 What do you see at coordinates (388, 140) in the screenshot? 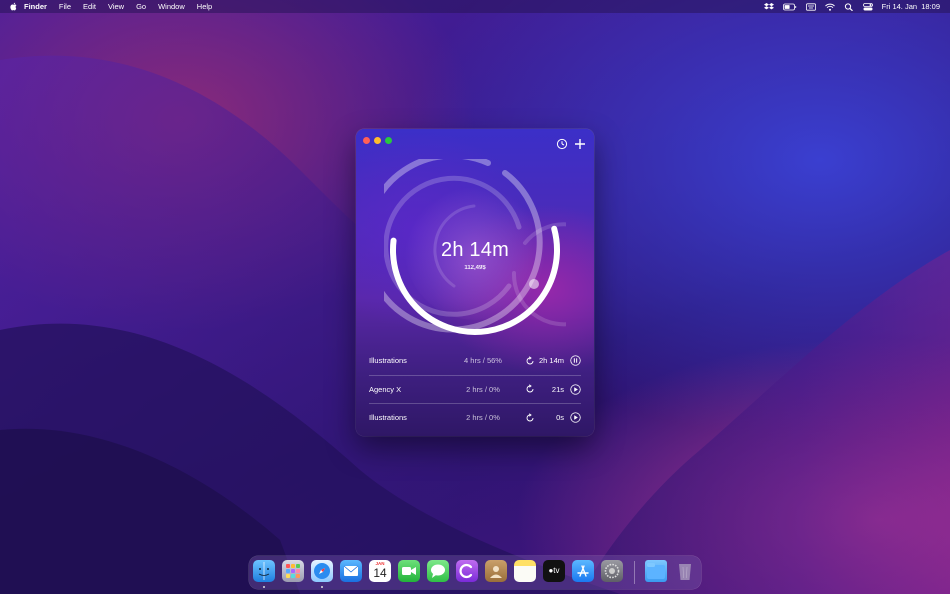
I see `window-zoom-button` at bounding box center [388, 140].